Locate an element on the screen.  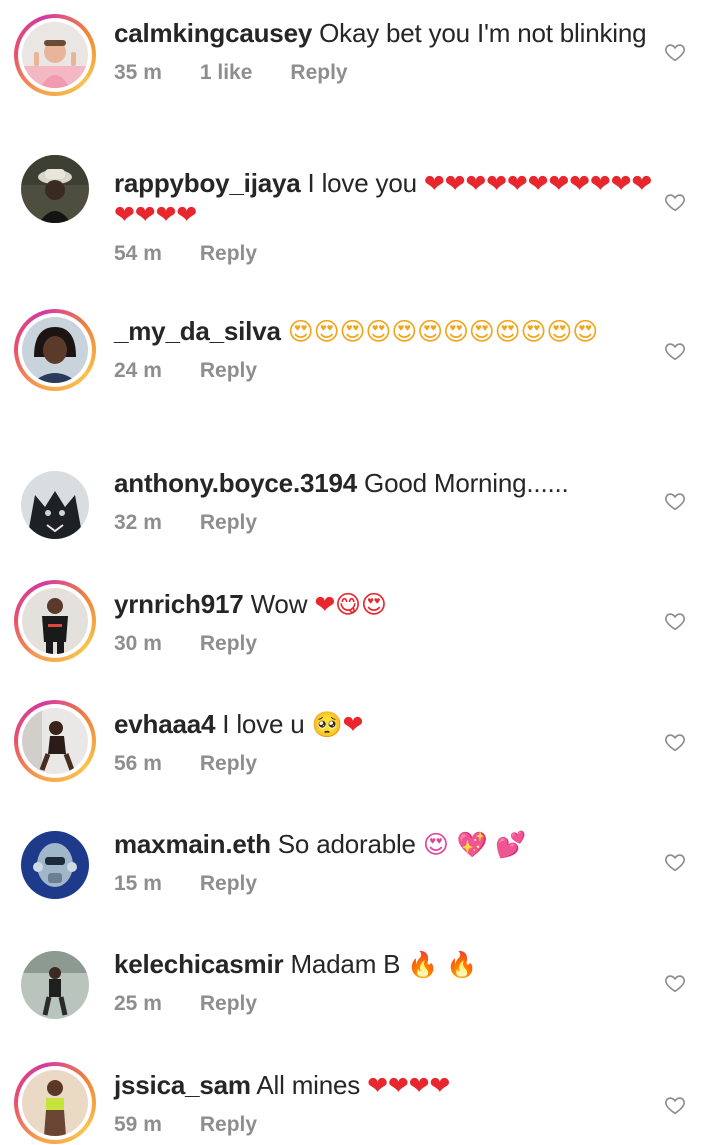
comment-message: So adorable is located at coordinates (346, 844).